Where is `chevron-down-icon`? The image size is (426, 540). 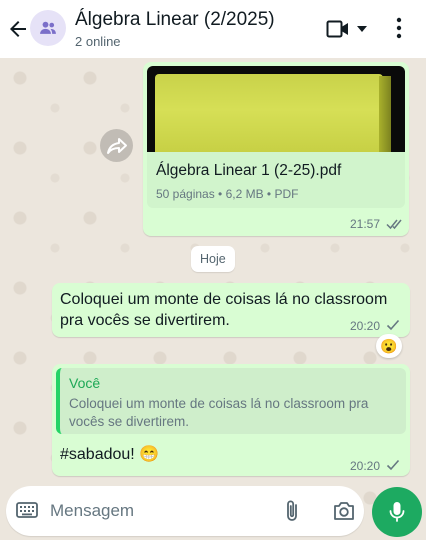 chevron-down-icon is located at coordinates (362, 31).